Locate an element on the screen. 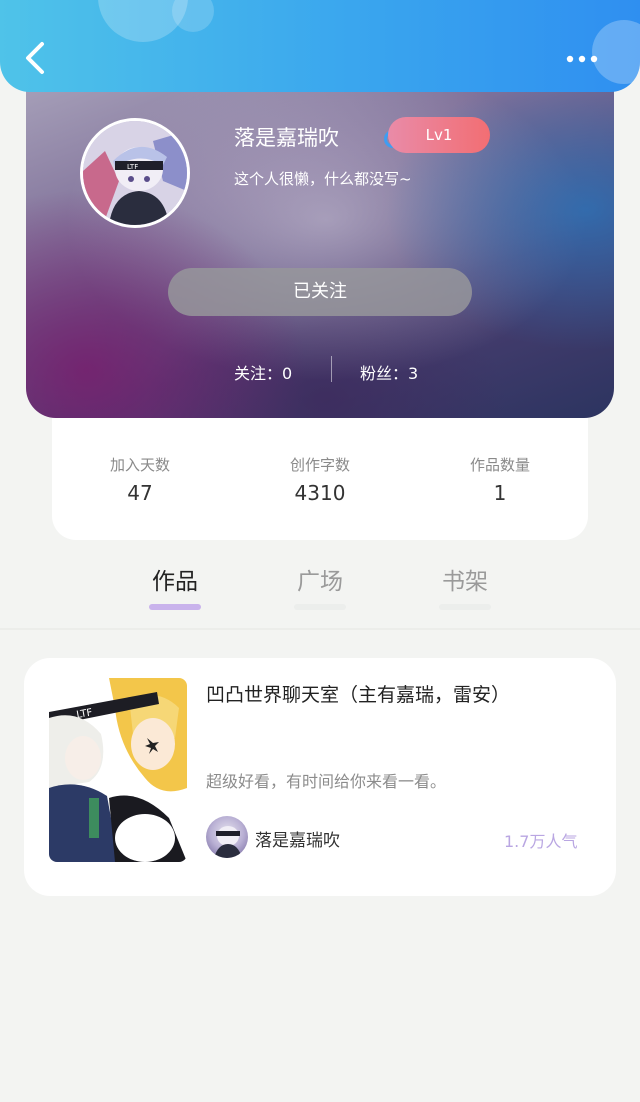 This screenshot has width=640, height=1102. stat-word-count: 创作字数 4310 is located at coordinates (320, 479).